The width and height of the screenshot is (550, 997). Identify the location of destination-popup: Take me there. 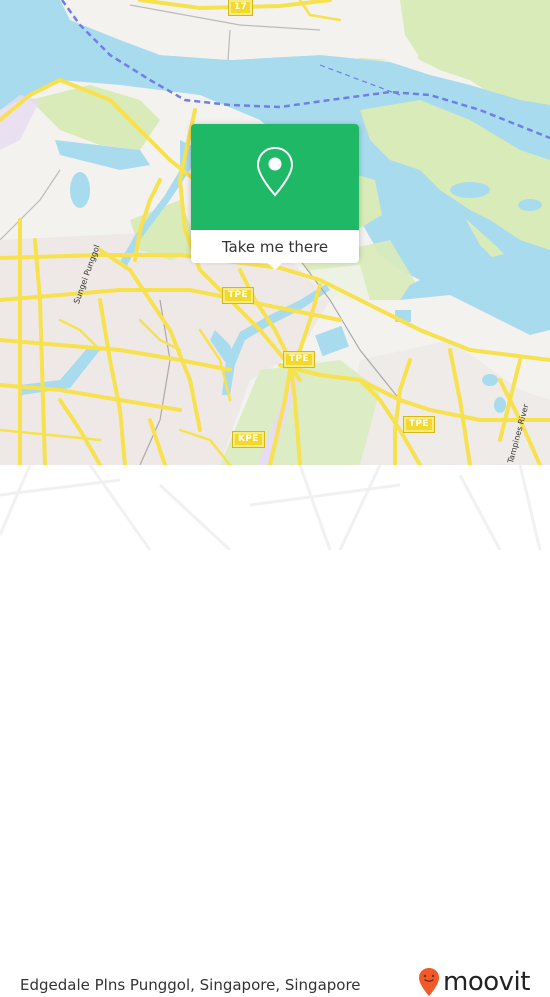
(275, 197).